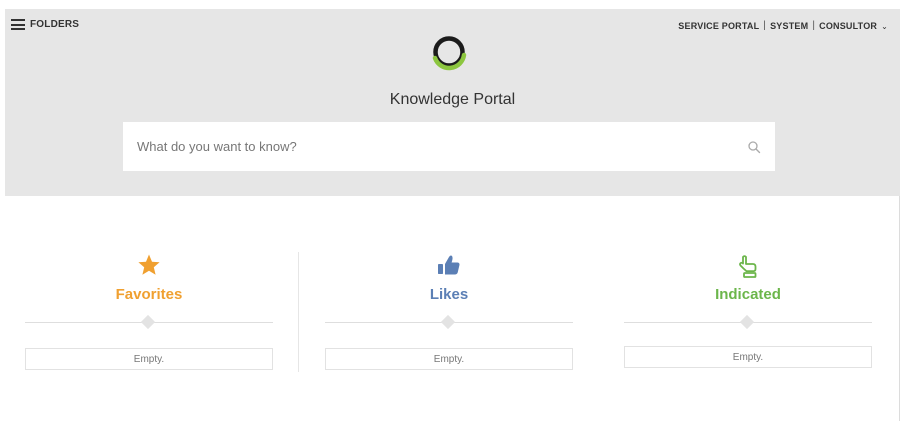 This screenshot has height=428, width=907. I want to click on indicated-empty-message: Empty., so click(748, 357).